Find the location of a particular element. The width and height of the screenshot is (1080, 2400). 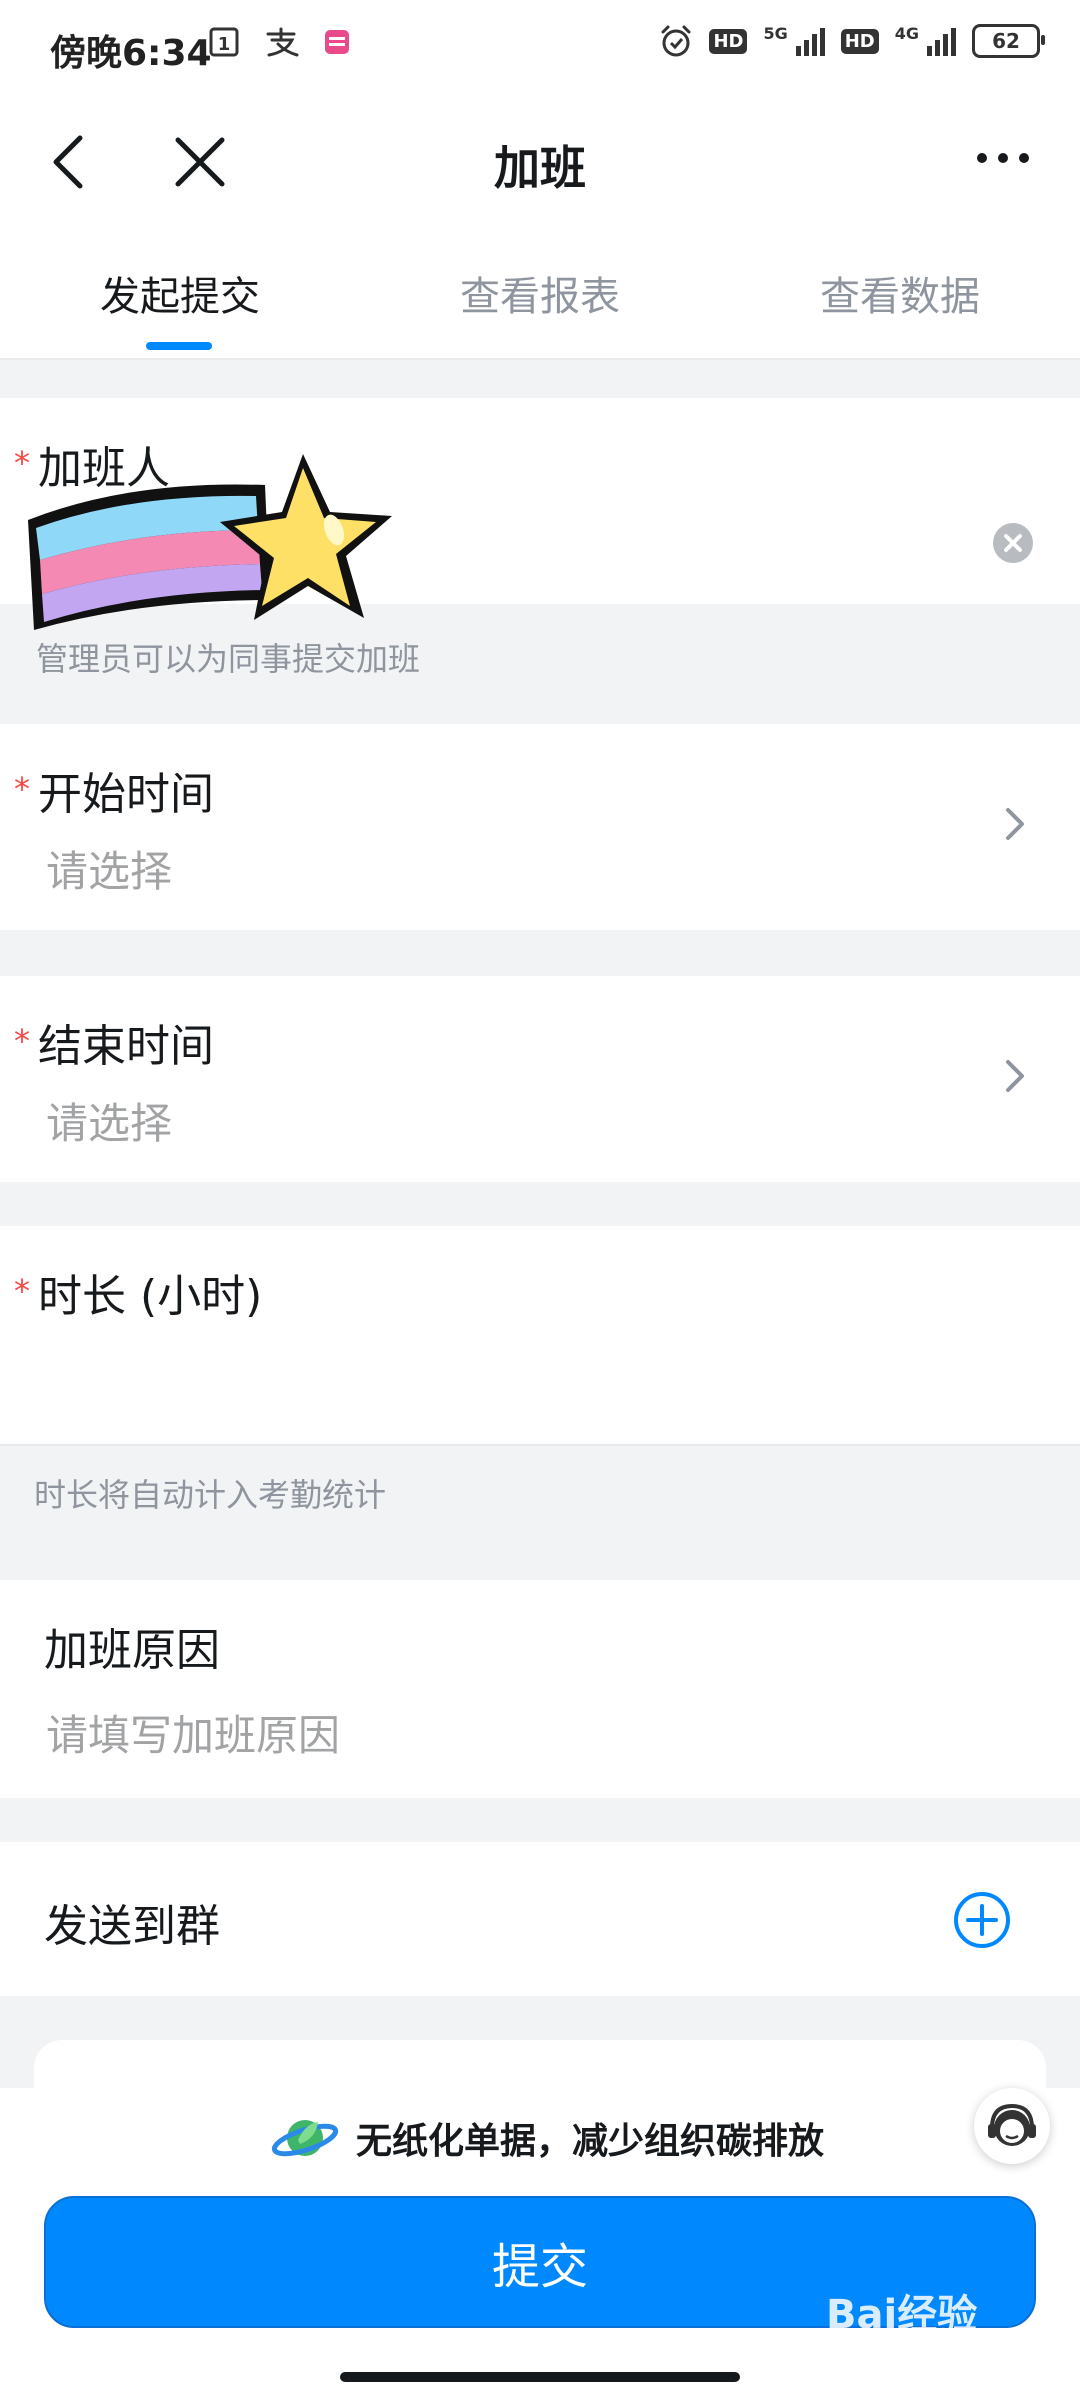

field-hint: 时长将自动计入考勤统计 is located at coordinates (210, 1495).